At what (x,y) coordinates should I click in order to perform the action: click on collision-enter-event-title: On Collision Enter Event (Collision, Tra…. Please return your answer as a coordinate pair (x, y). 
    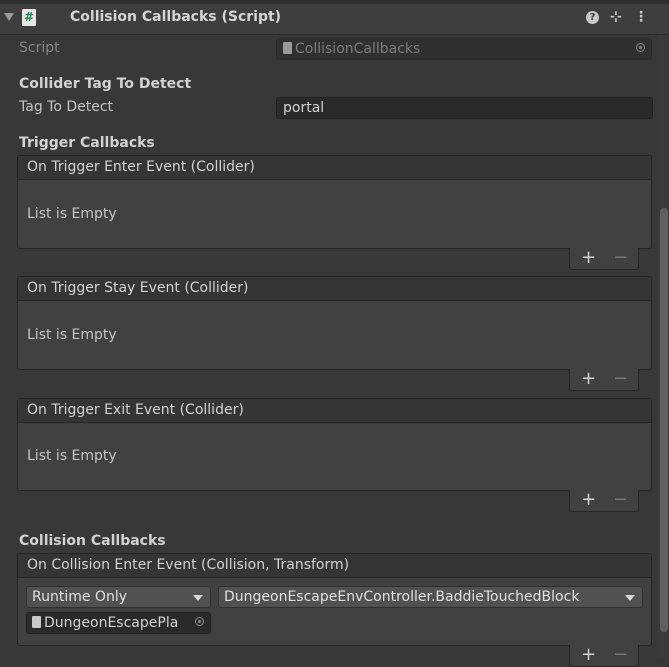
    Looking at the image, I should click on (334, 566).